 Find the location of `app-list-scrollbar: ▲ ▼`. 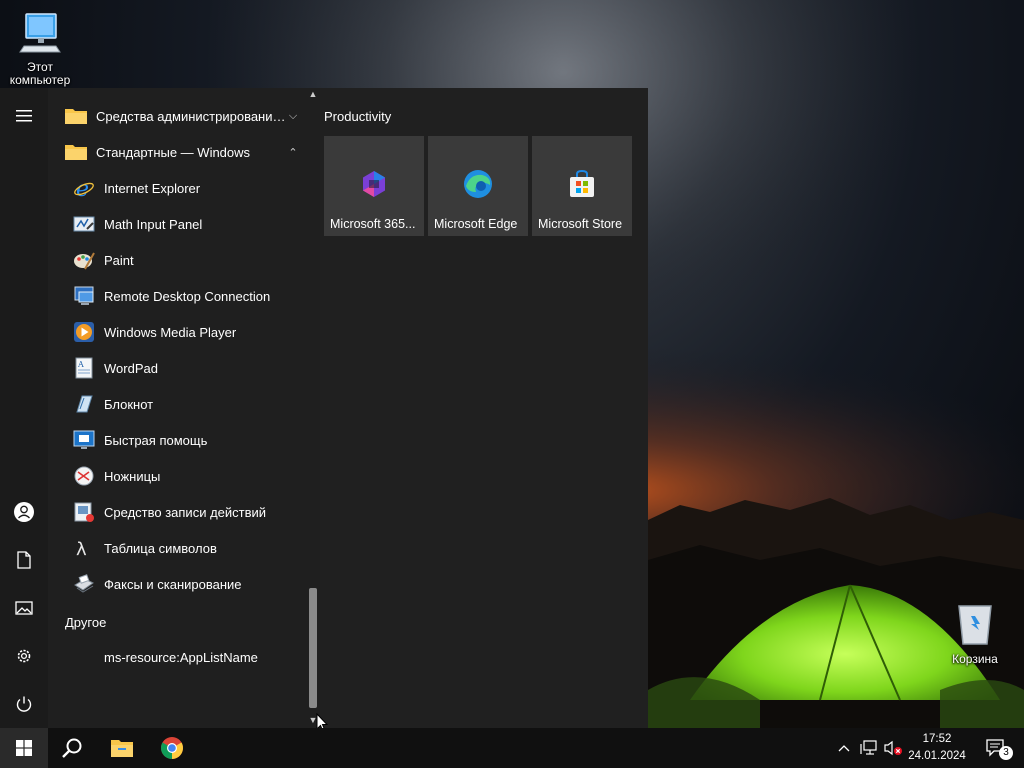

app-list-scrollbar: ▲ ▼ is located at coordinates (313, 408).